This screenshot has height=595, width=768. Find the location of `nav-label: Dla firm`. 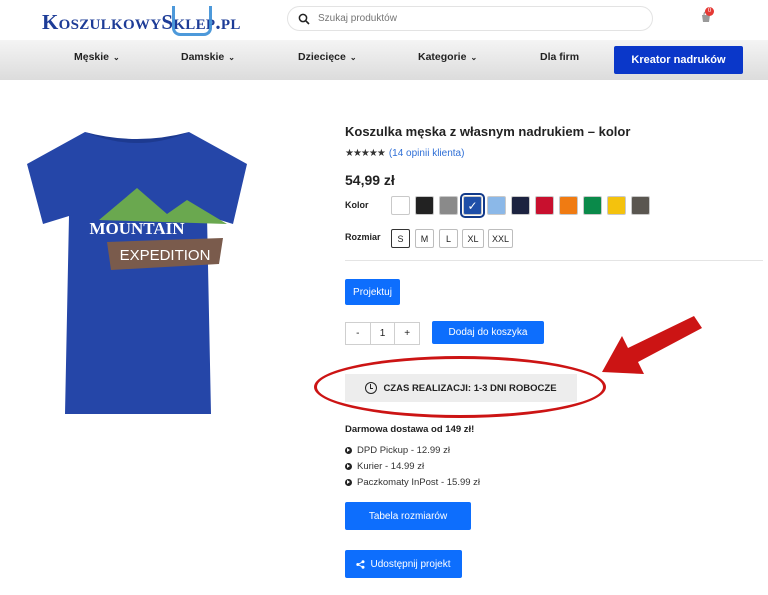

nav-label: Dla firm is located at coordinates (560, 57).